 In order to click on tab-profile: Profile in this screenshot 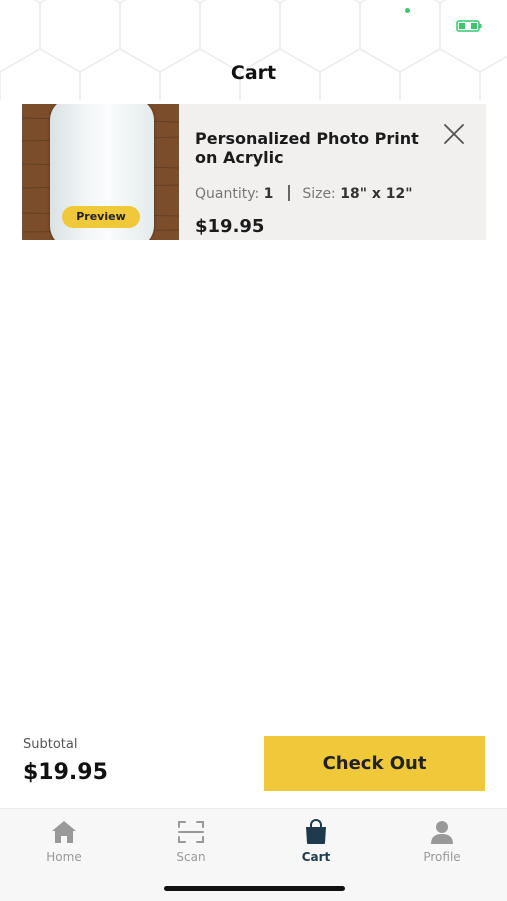, I will do `click(442, 841)`.